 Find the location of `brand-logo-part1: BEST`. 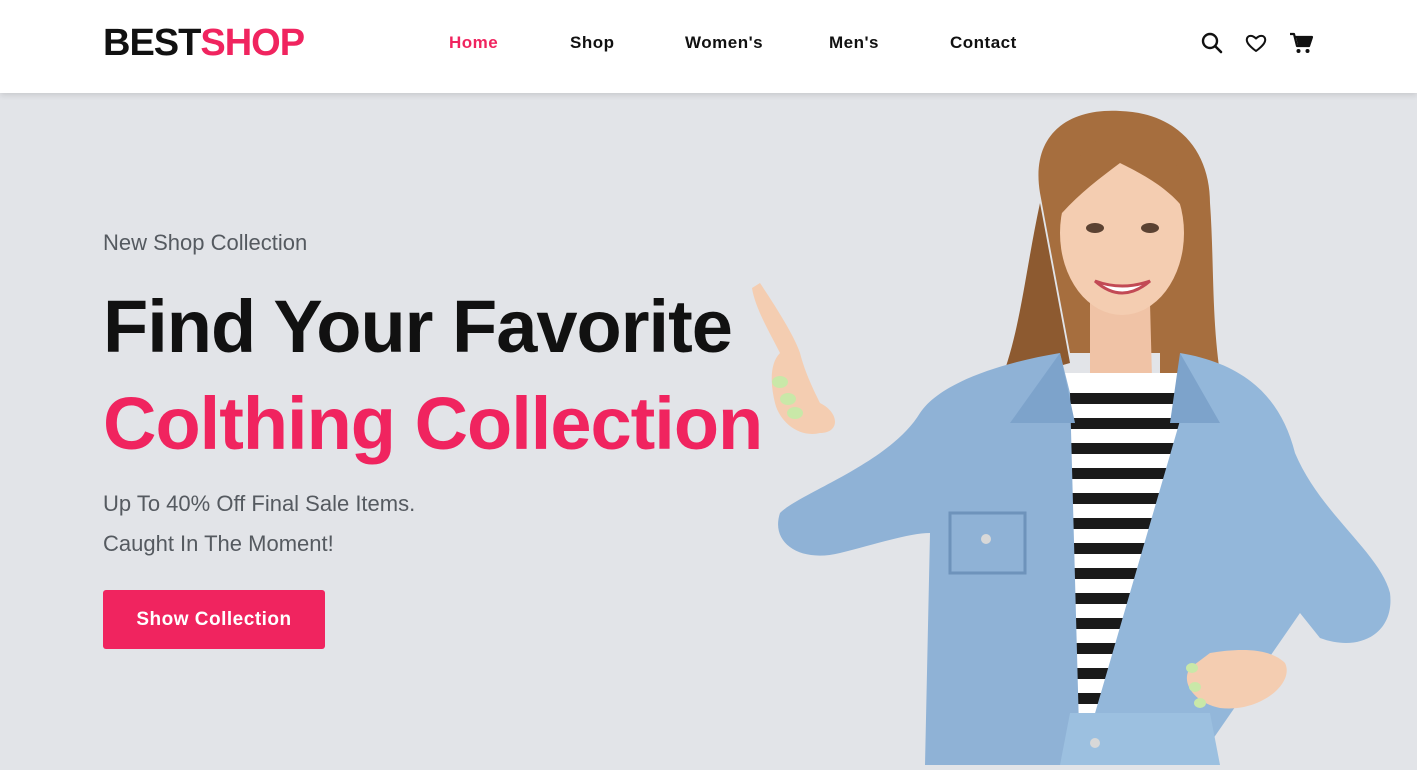

brand-logo-part1: BEST is located at coordinates (152, 43).